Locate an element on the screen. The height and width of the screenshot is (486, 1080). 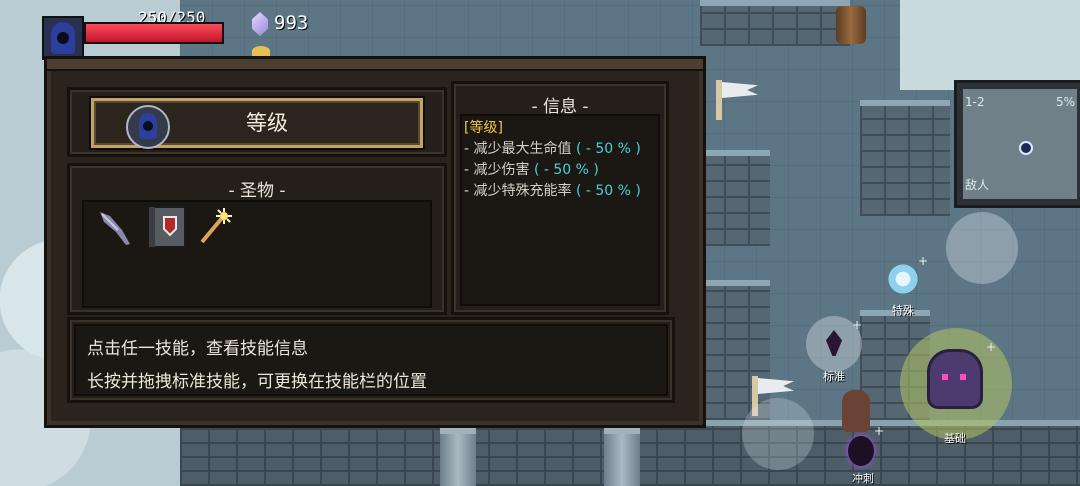
relics-box: - 圣物 - is located at coordinates (257, 239).